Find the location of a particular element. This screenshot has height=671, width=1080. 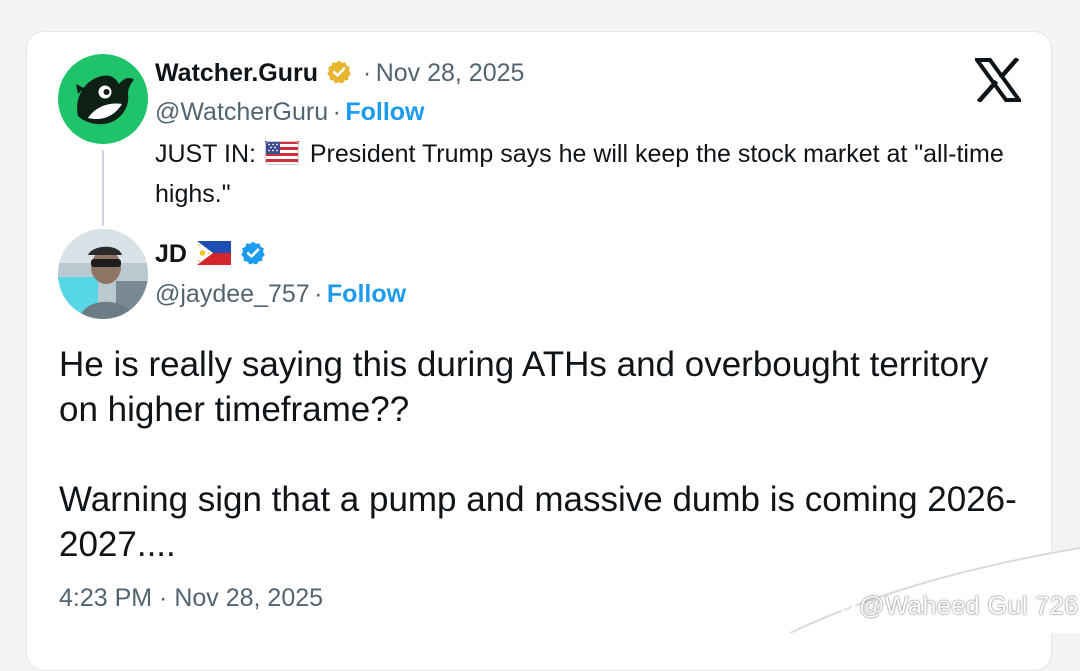

blue-verified-badge-icon is located at coordinates (253, 255).